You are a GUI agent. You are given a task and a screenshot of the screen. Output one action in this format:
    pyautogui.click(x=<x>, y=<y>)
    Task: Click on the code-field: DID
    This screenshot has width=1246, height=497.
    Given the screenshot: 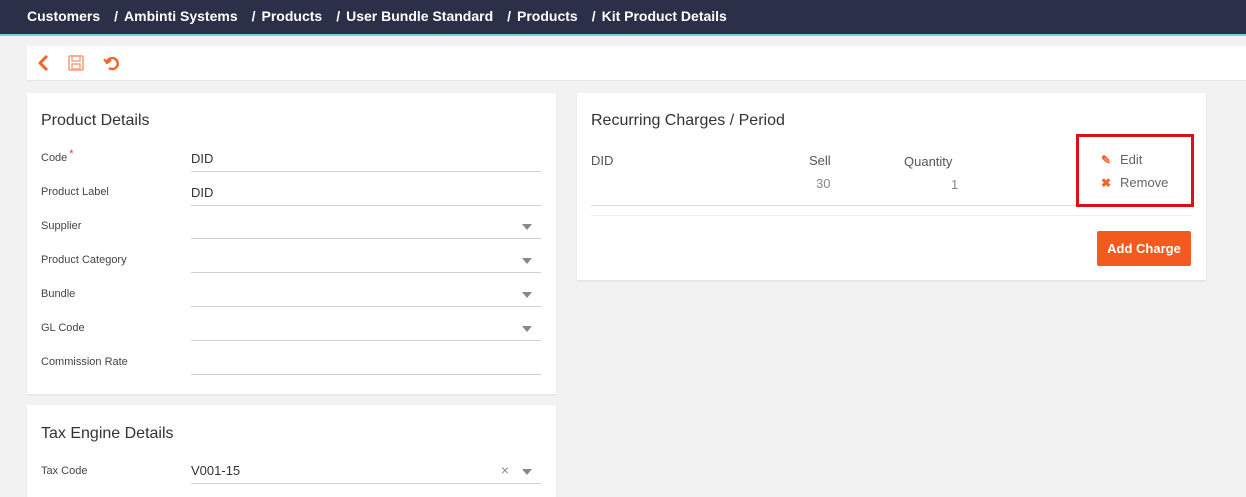 What is the action you would take?
    pyautogui.click(x=366, y=160)
    